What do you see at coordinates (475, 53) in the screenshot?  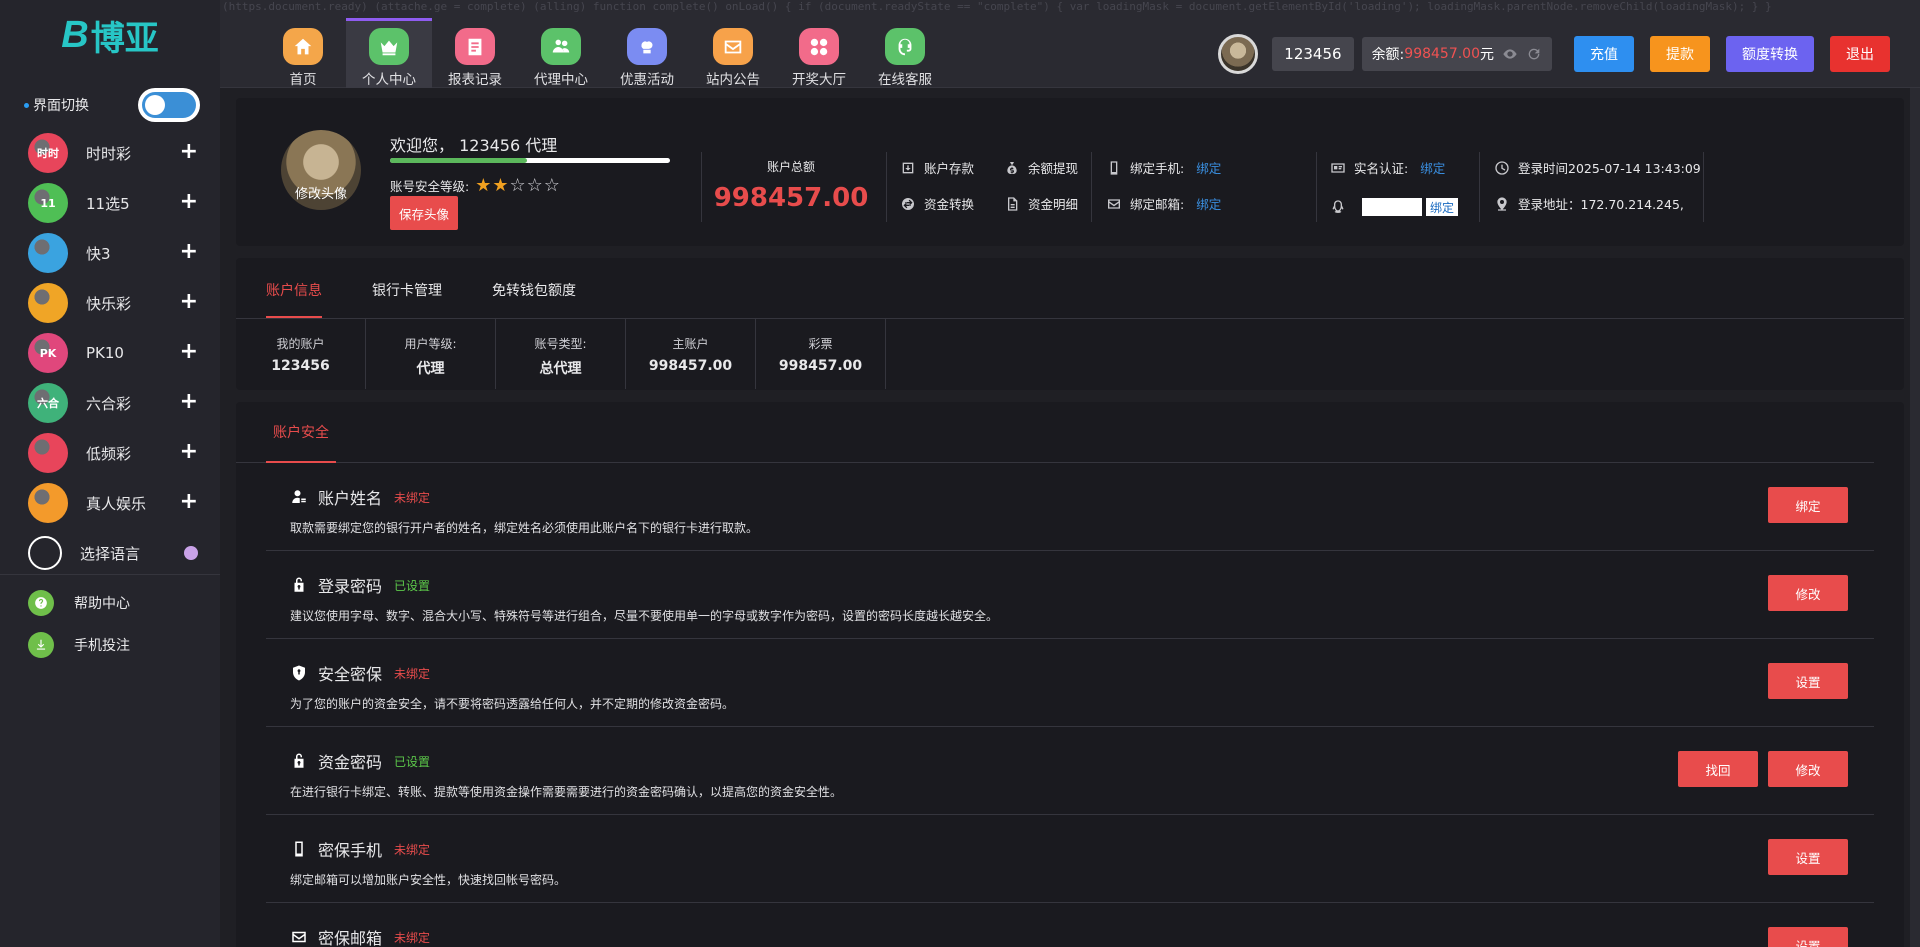 I see `nav-item-report: 报表记录` at bounding box center [475, 53].